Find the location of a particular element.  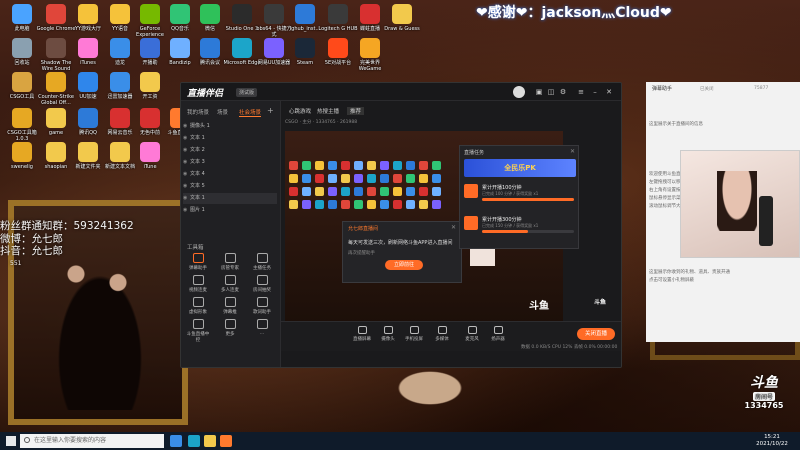

pk-banner: 全民乐PK is located at coordinates (520, 168).